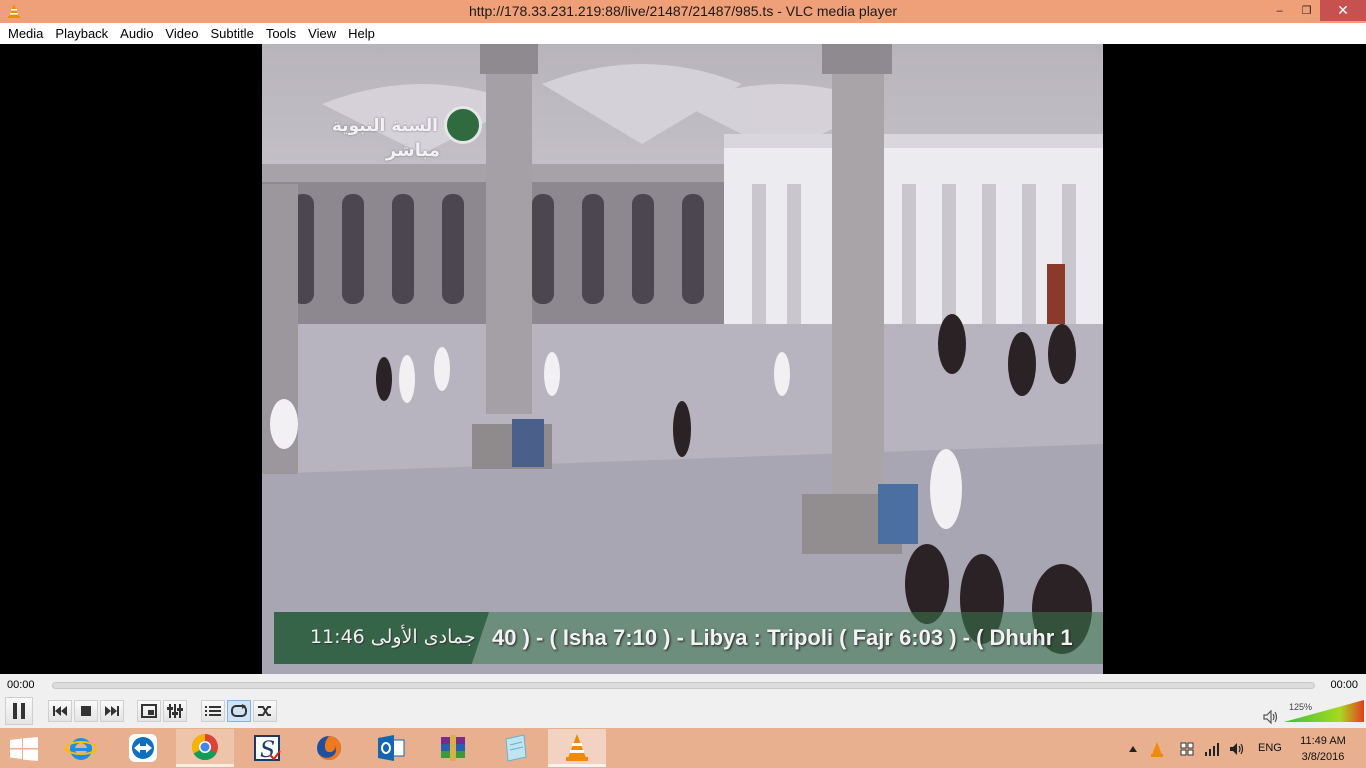 The width and height of the screenshot is (1366, 768). Describe the element at coordinates (1323, 741) in the screenshot. I see `clock-time: 11:49 AM` at that location.